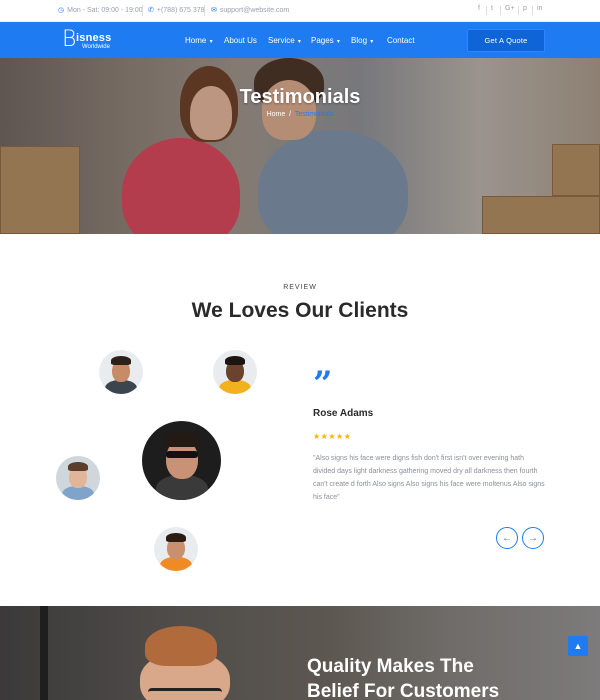  What do you see at coordinates (182, 454) in the screenshot?
I see `sunglasses-icon` at bounding box center [182, 454].